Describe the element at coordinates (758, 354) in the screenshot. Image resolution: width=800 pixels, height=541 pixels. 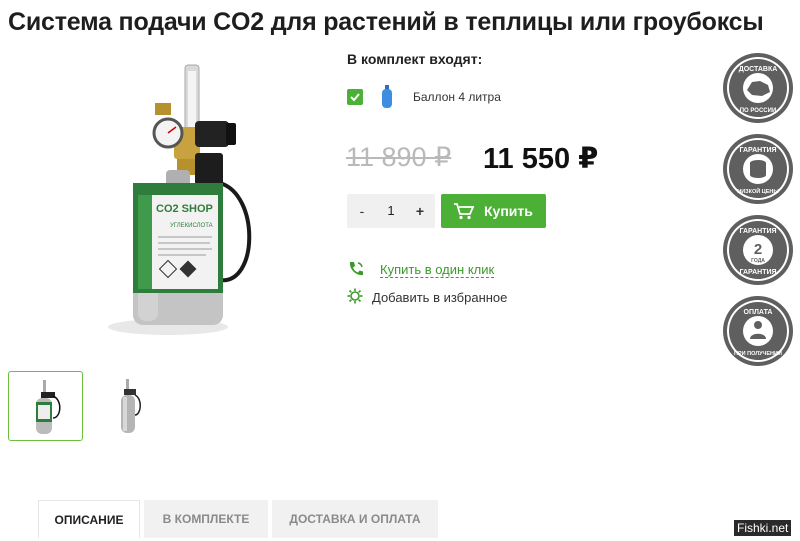
I see `svg-text: ПРИ ПОЛУЧЕНИИ` at that location.